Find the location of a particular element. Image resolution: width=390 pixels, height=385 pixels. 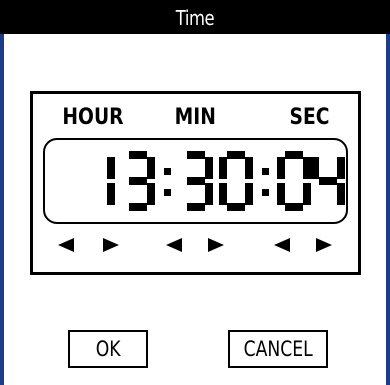

hour-decrement-button is located at coordinates (66, 245).